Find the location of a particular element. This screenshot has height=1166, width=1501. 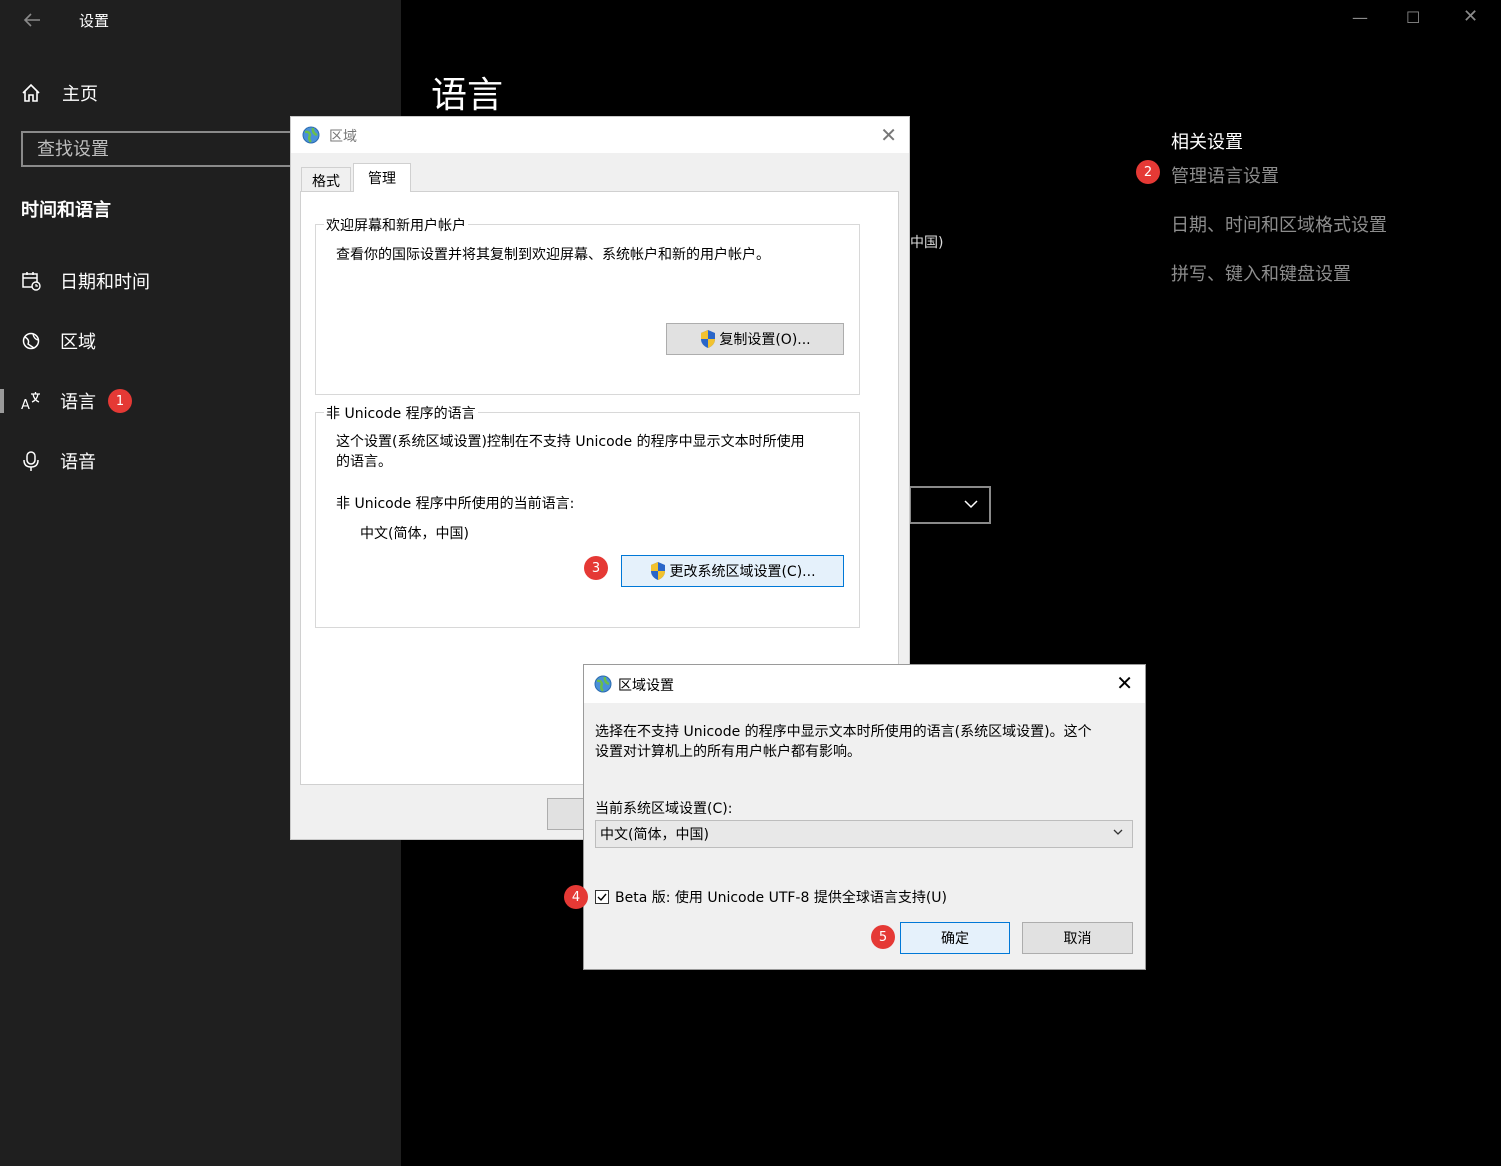

back-arrow-icon is located at coordinates (32, 20).